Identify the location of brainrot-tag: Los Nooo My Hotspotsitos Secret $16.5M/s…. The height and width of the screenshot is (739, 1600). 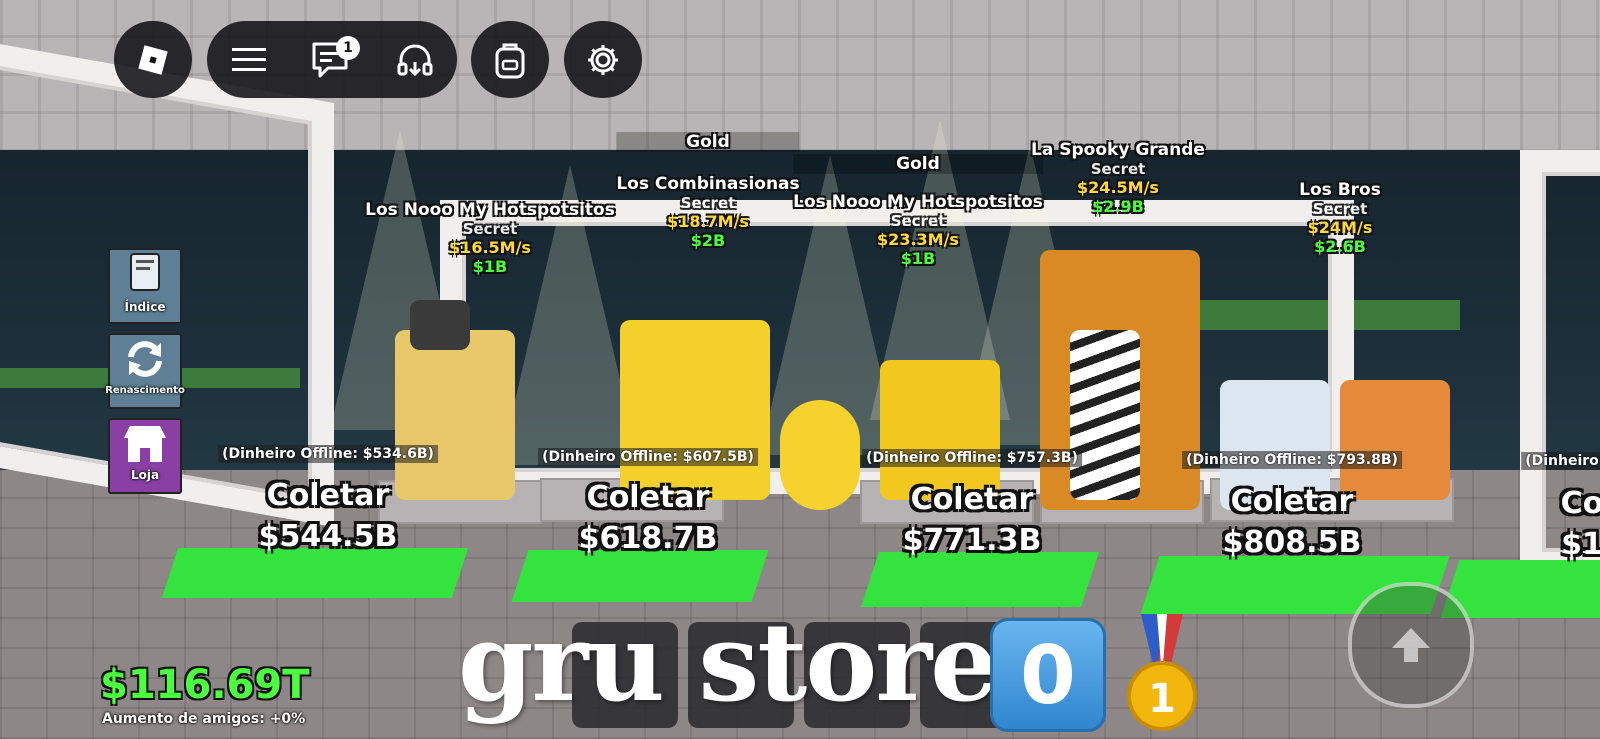
(490, 238).